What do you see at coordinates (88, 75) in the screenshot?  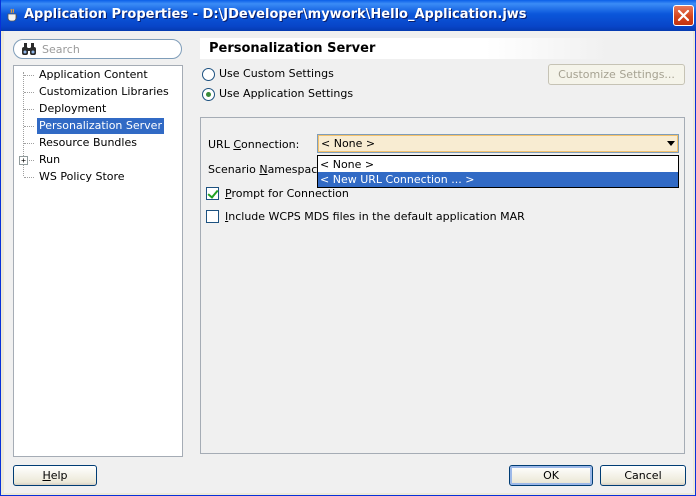 I see `tree-item-application-content: Application Content` at bounding box center [88, 75].